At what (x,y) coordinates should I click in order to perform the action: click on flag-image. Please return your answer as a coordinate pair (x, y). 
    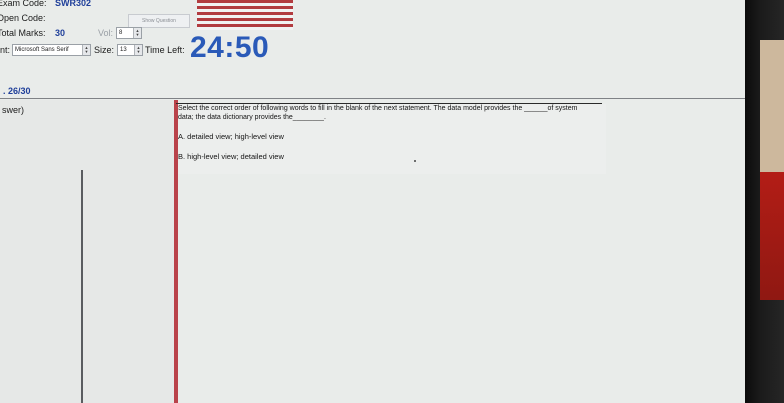
    Looking at the image, I should click on (245, 15).